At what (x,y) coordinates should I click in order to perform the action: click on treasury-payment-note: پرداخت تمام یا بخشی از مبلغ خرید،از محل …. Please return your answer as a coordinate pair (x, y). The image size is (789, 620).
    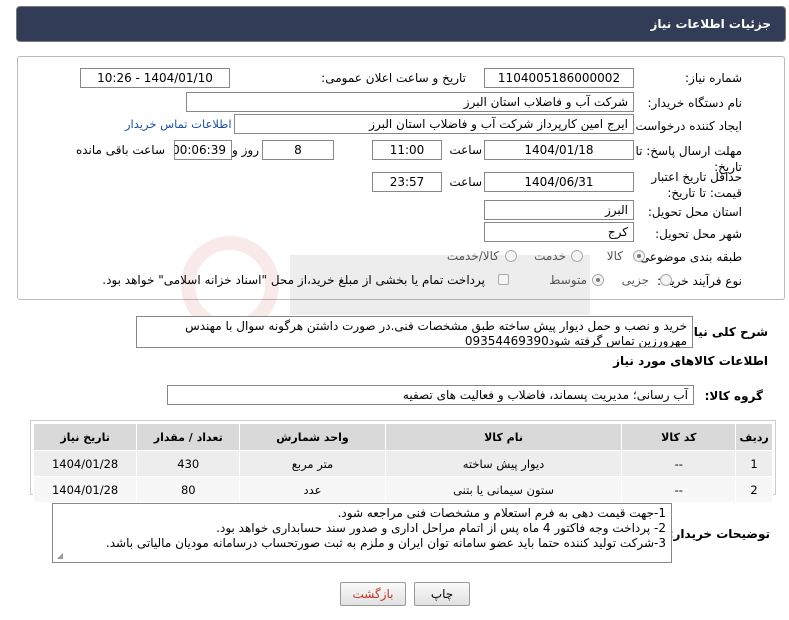
    Looking at the image, I should click on (293, 280).